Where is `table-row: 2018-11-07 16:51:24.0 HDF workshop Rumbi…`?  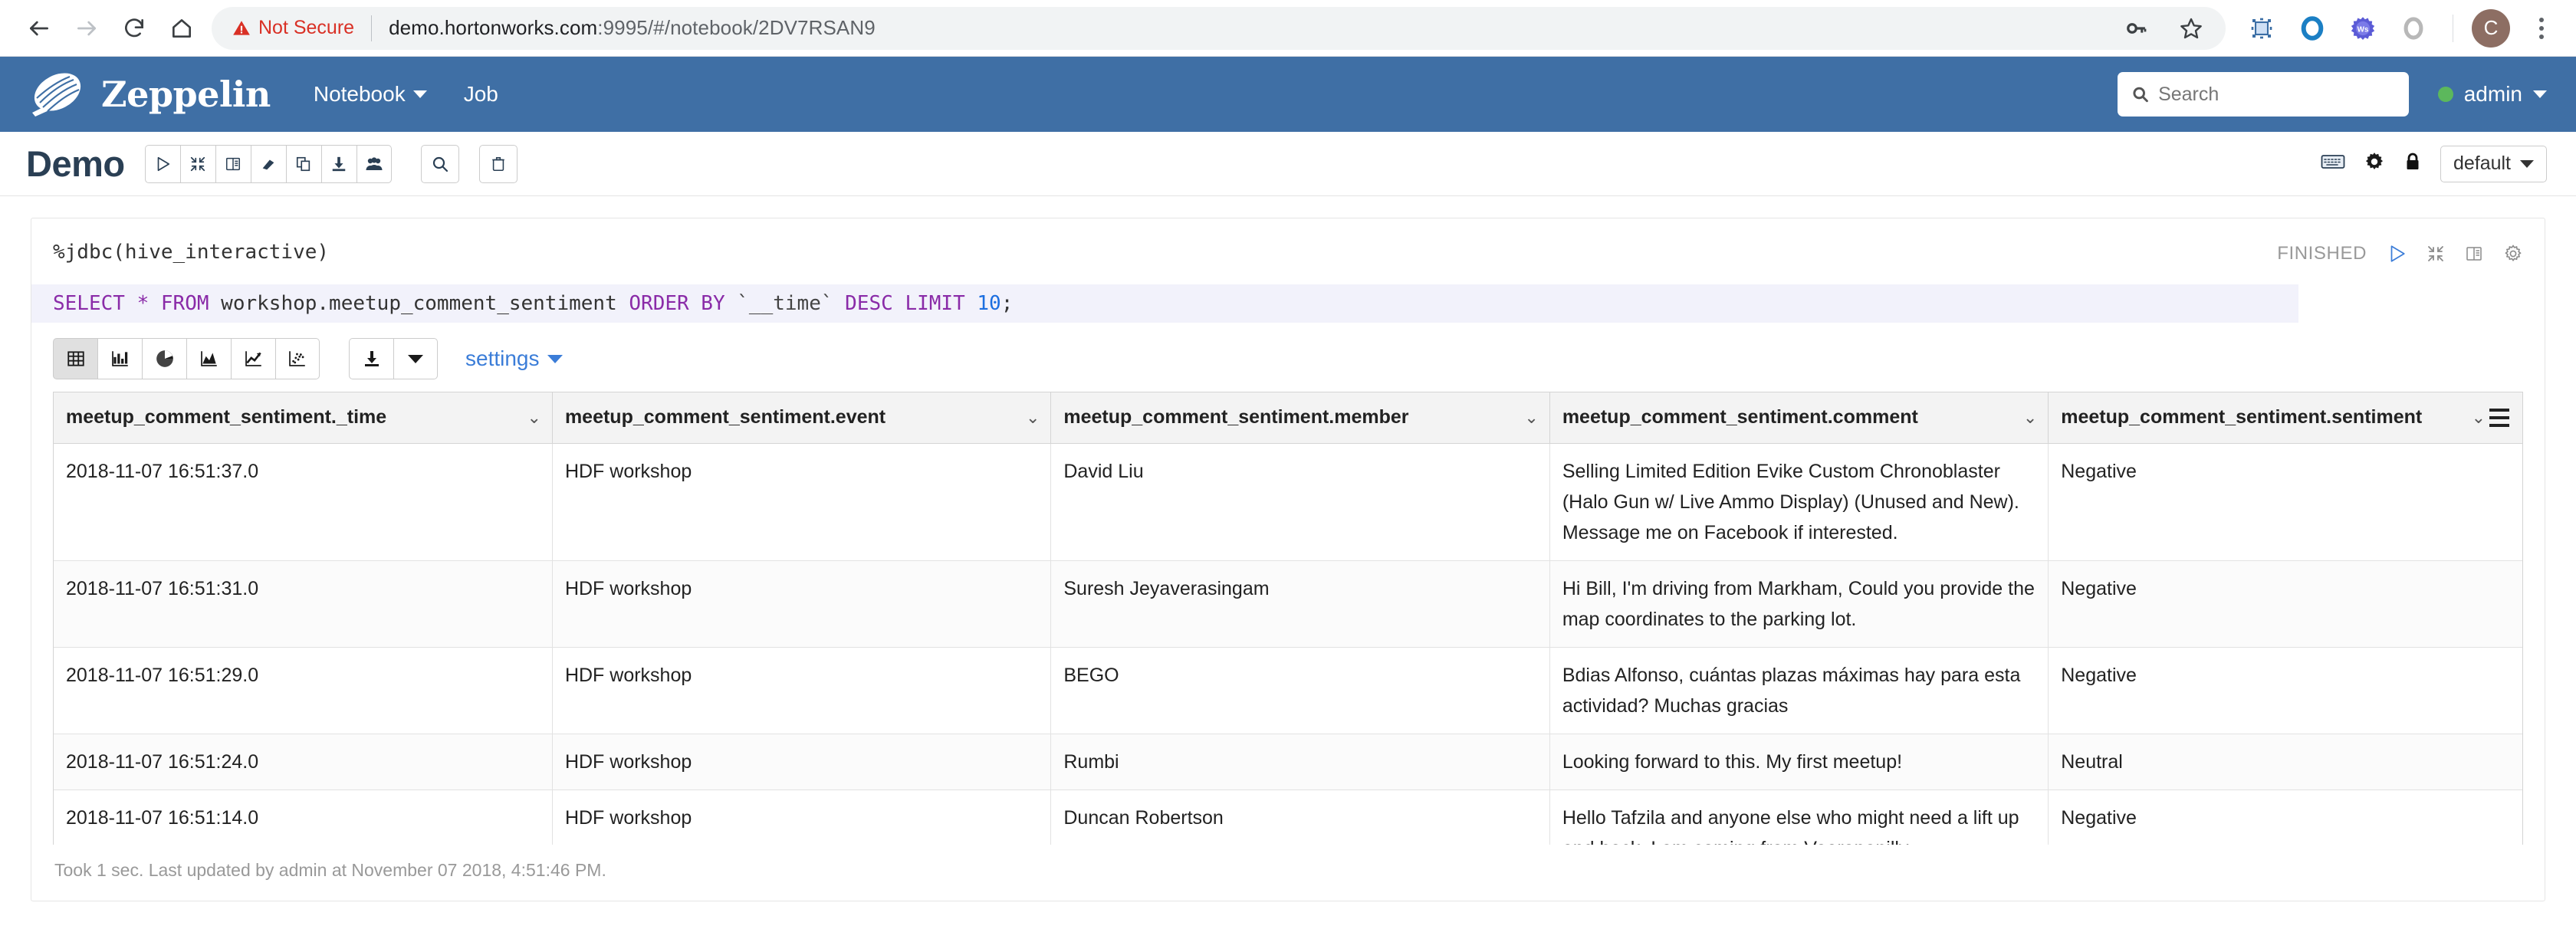
table-row: 2018-11-07 16:51:24.0 HDF workshop Rumbi… is located at coordinates (1288, 762).